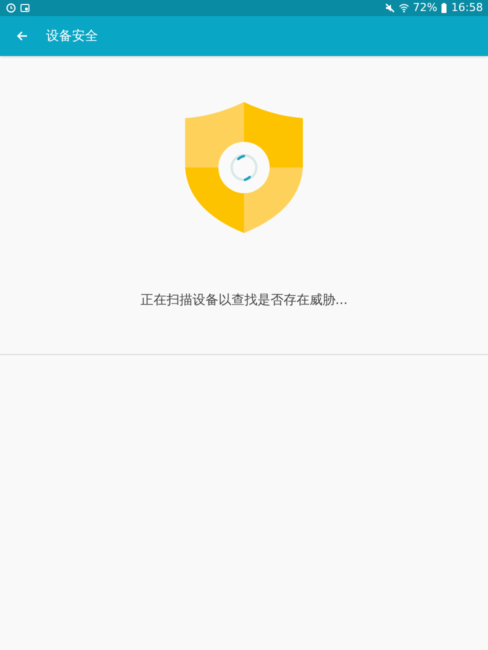  What do you see at coordinates (22, 36) in the screenshot?
I see `back-arrow-icon` at bounding box center [22, 36].